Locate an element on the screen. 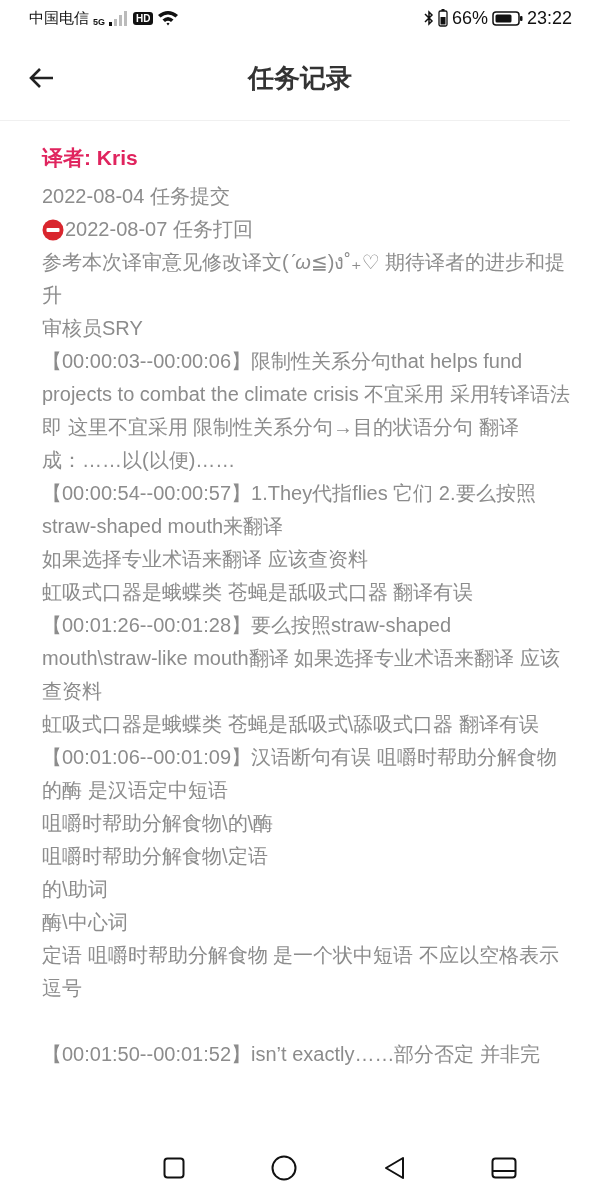 This screenshot has height=1200, width=600. comment-text: 参考本次译审意见修改译文(ˊω≦)ง˚₊♡ 期待译者的进步和提升 is located at coordinates (304, 279).